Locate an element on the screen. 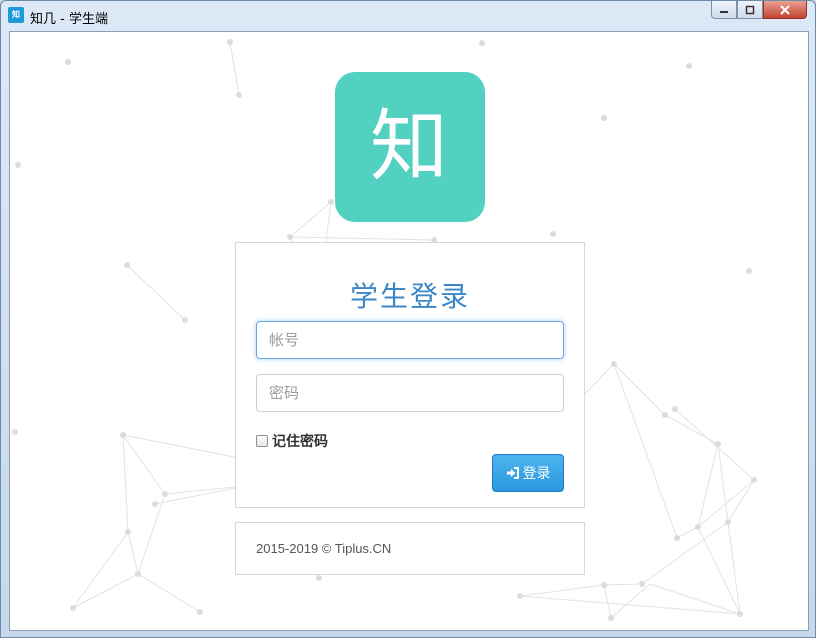 Image resolution: width=816 pixels, height=638 pixels. minimize-icon is located at coordinates (724, 11).